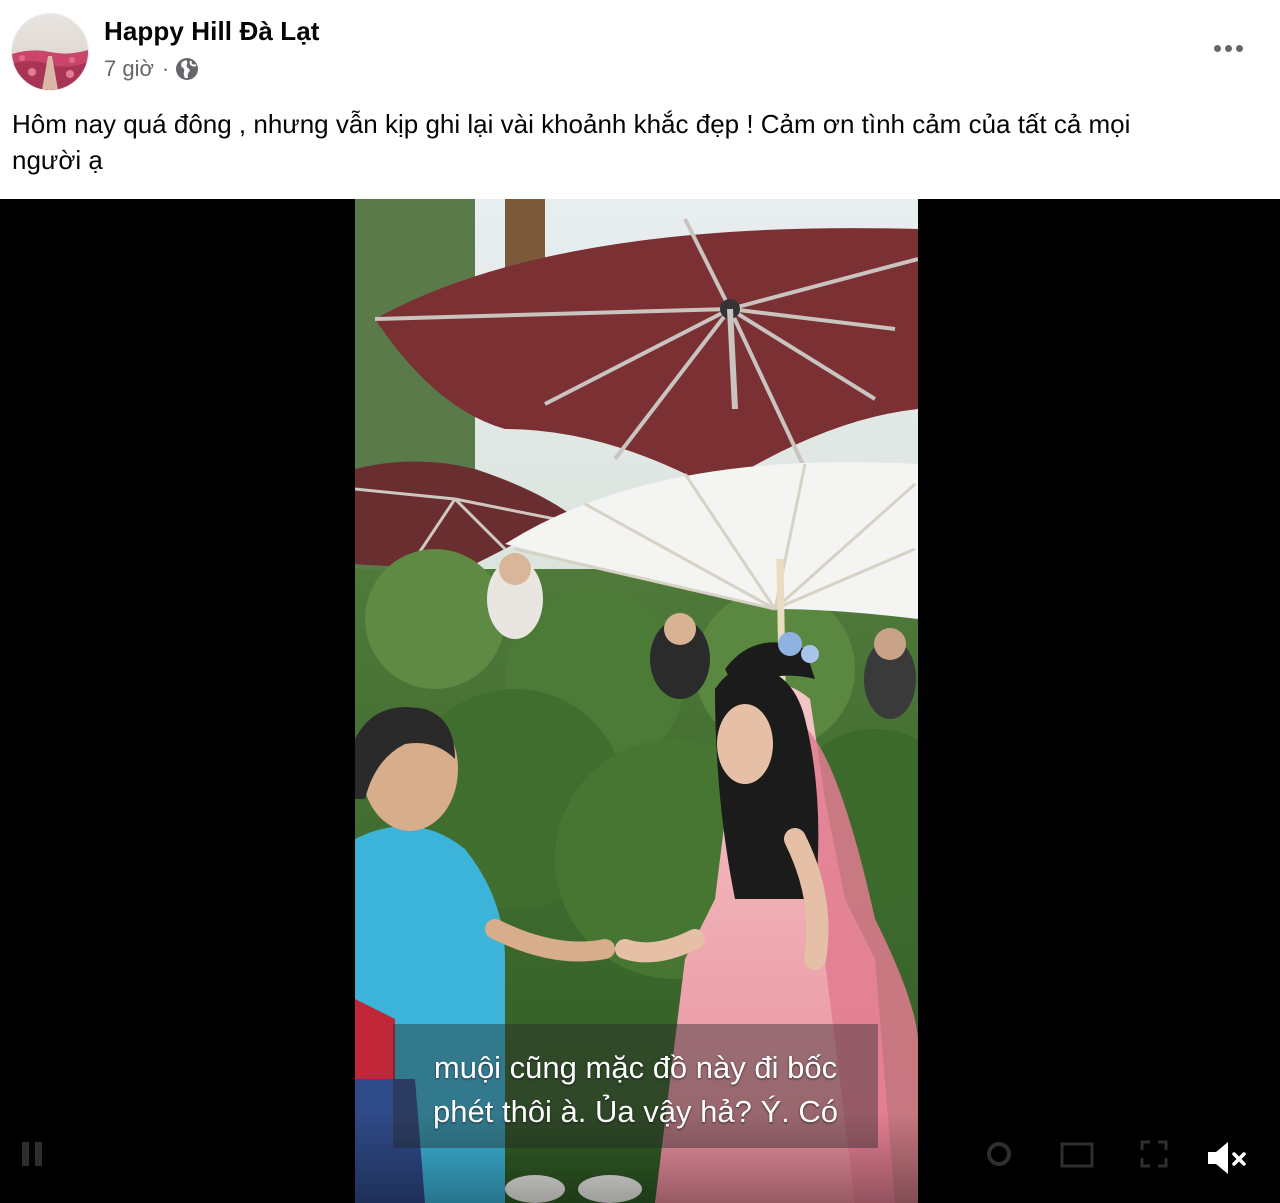 This screenshot has width=1280, height=1203. I want to click on speaker-muted-icon, so click(1227, 1158).